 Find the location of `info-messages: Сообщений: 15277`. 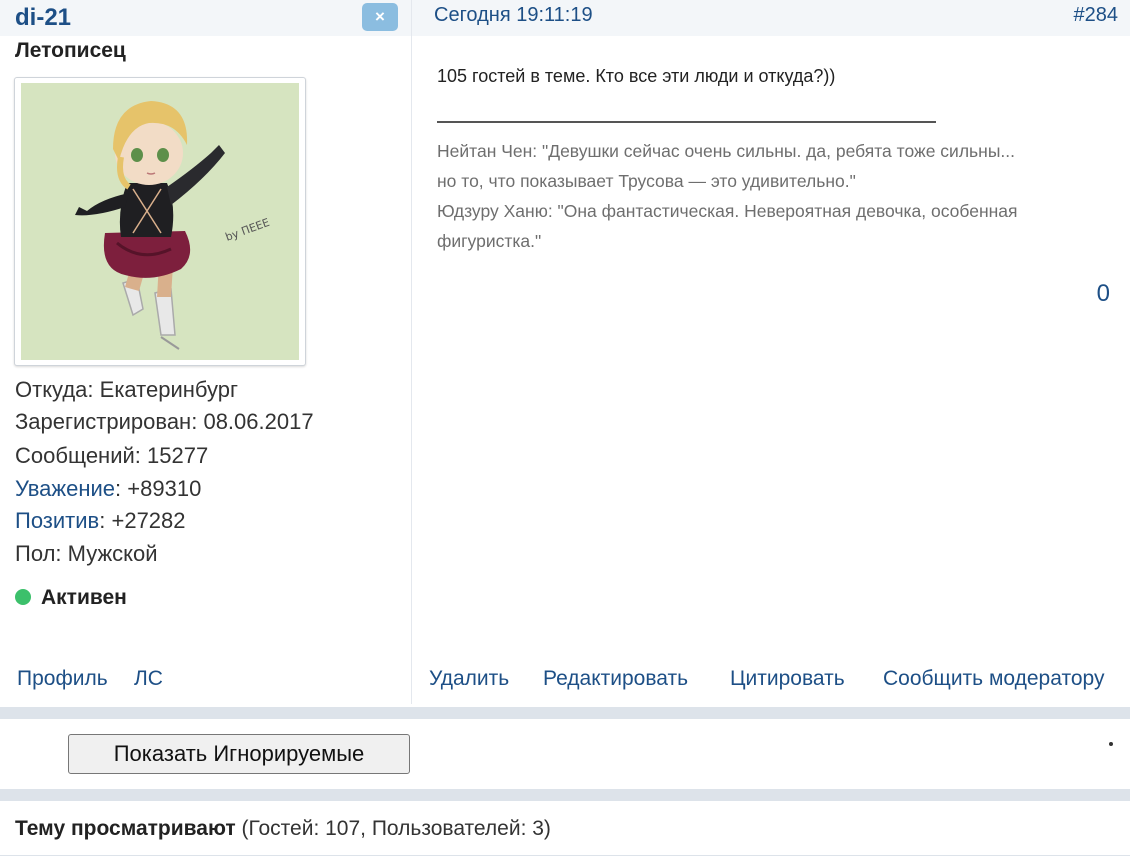

info-messages: Сообщений: 15277 is located at coordinates (111, 456).